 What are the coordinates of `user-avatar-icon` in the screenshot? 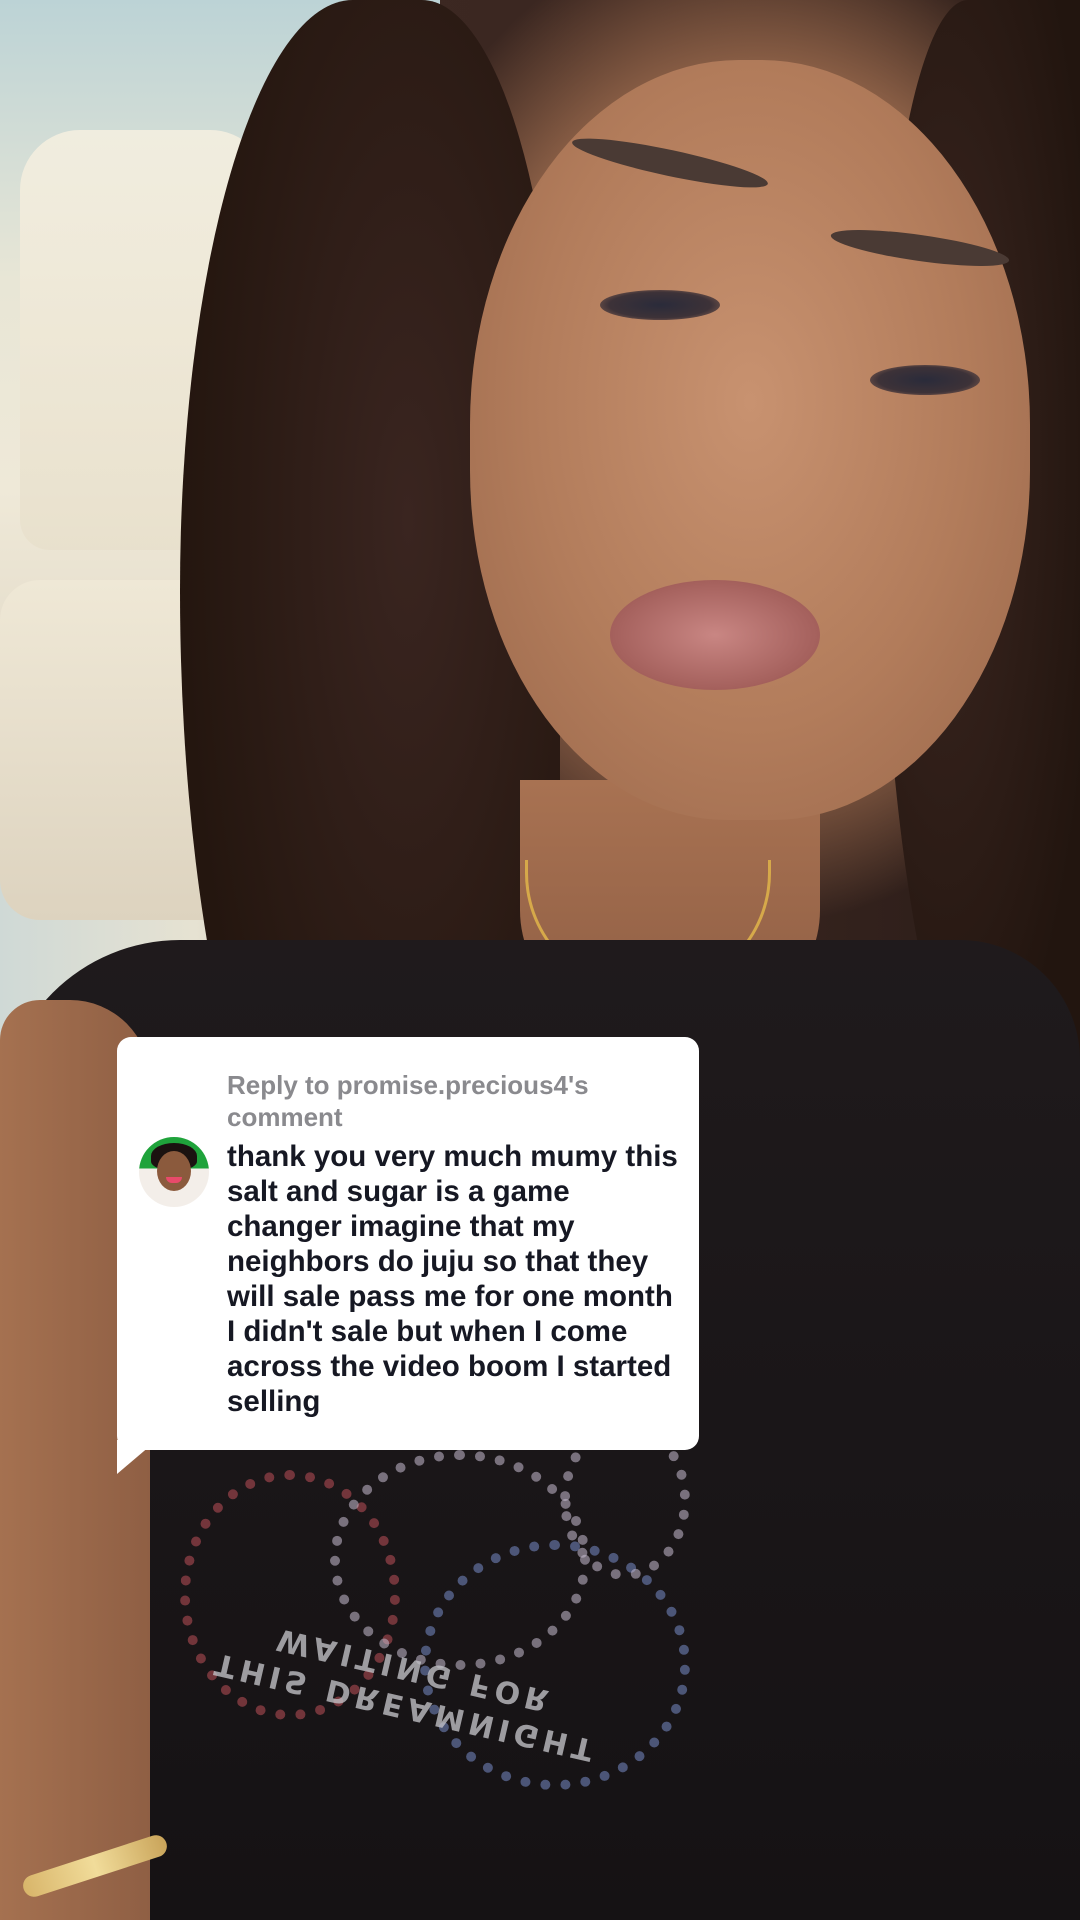 It's located at (174, 1172).